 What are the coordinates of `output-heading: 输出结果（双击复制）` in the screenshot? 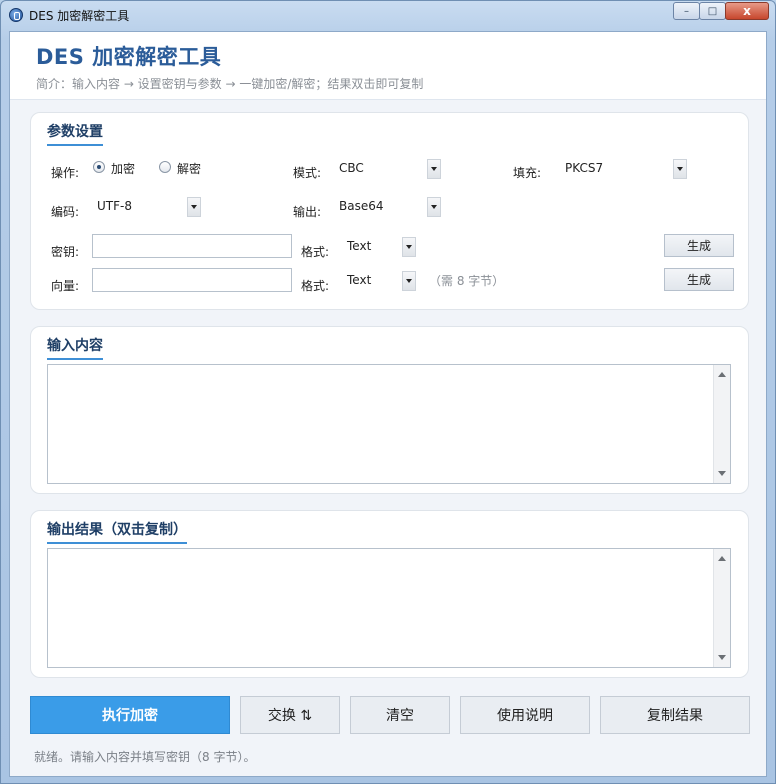 It's located at (117, 531).